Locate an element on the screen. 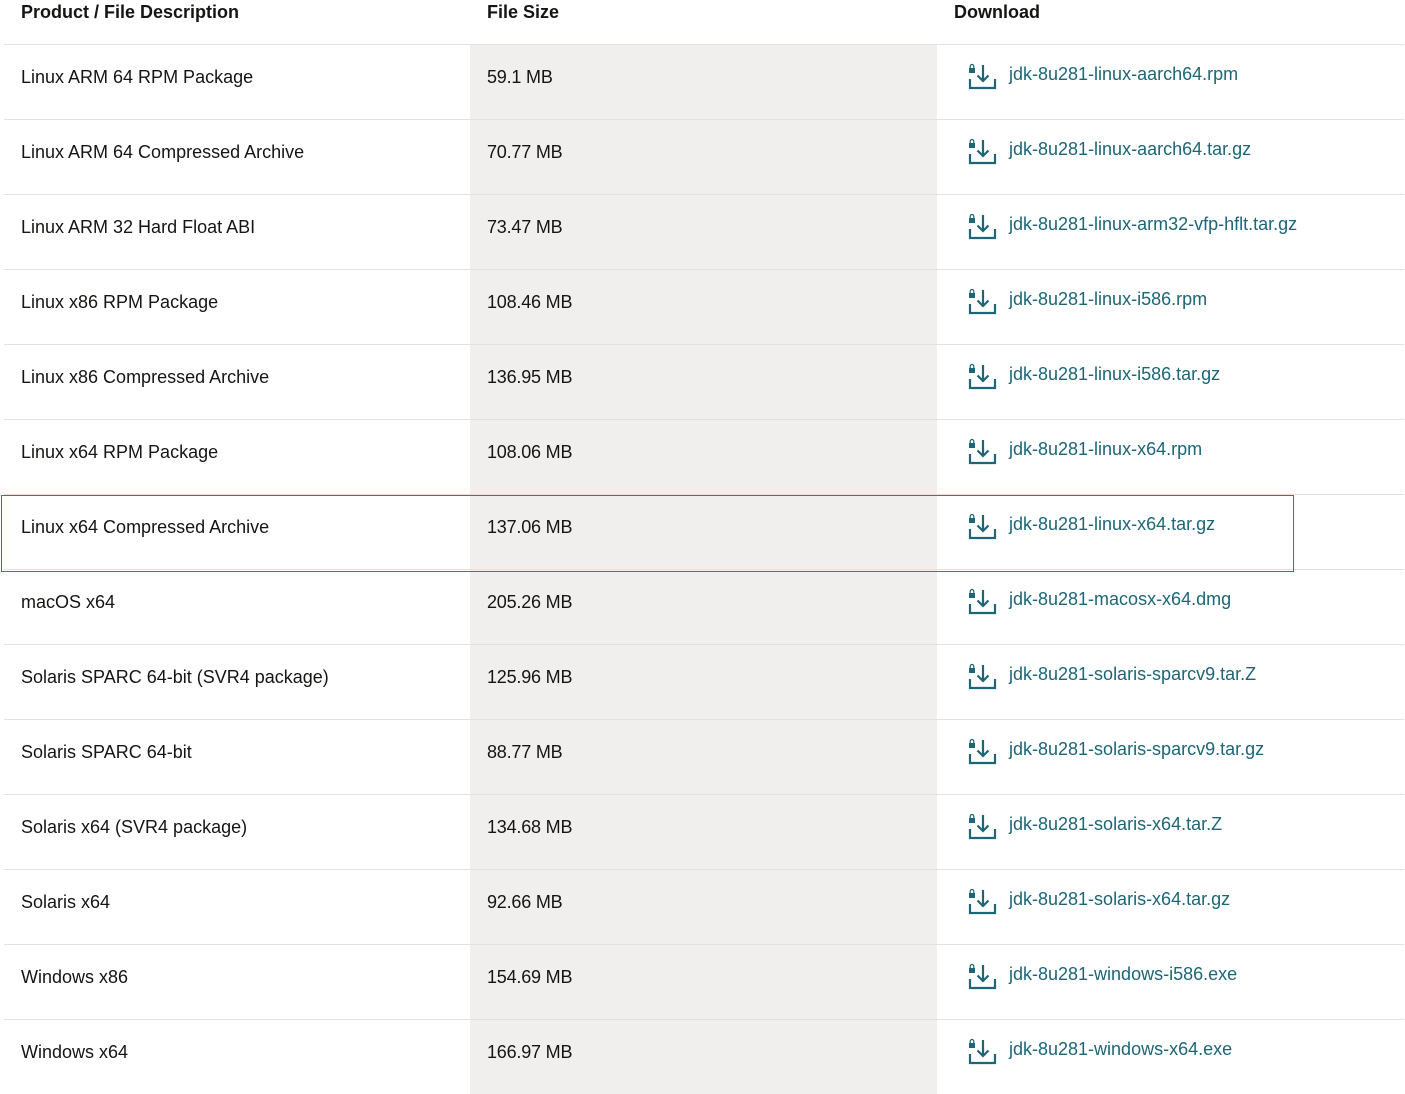 This screenshot has width=1405, height=1094. product-description: Linux ARM 32 Hard Float ABI is located at coordinates (138, 227).